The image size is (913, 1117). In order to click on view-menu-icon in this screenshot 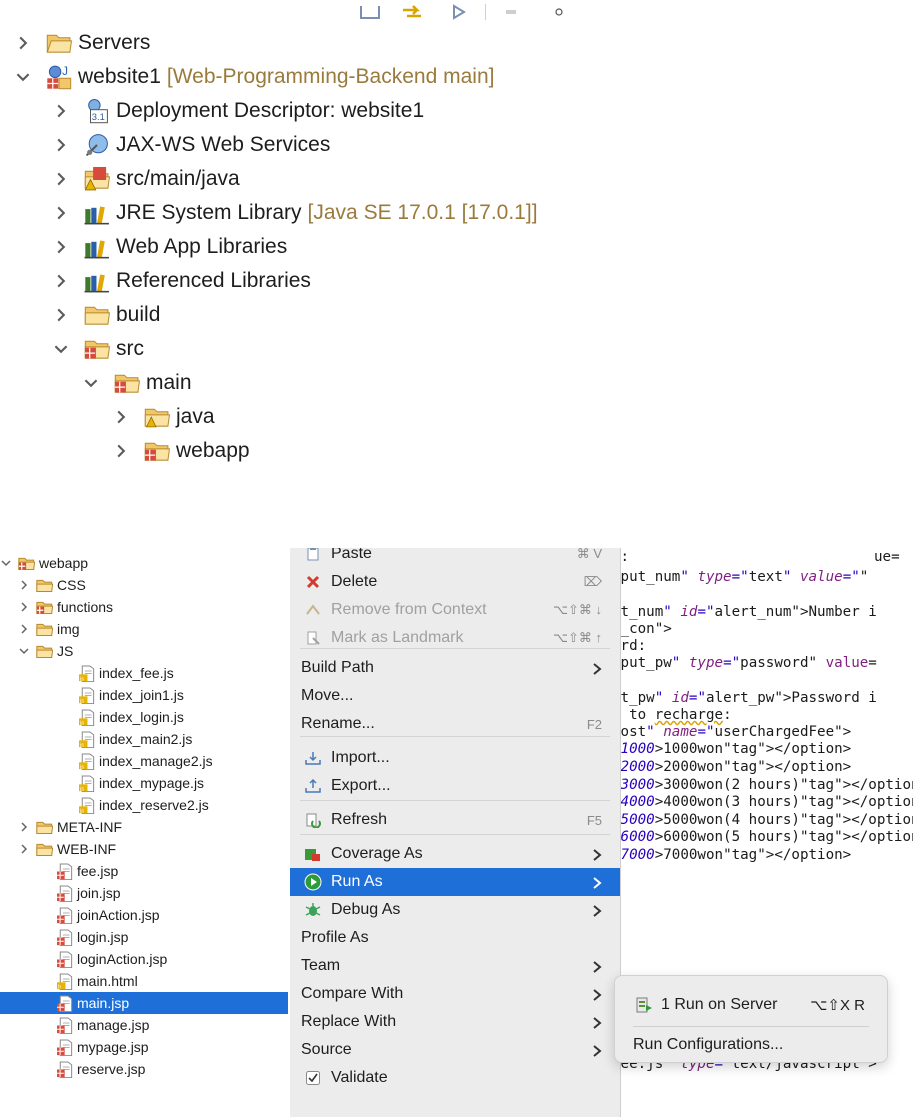, I will do `click(511, 12)`.